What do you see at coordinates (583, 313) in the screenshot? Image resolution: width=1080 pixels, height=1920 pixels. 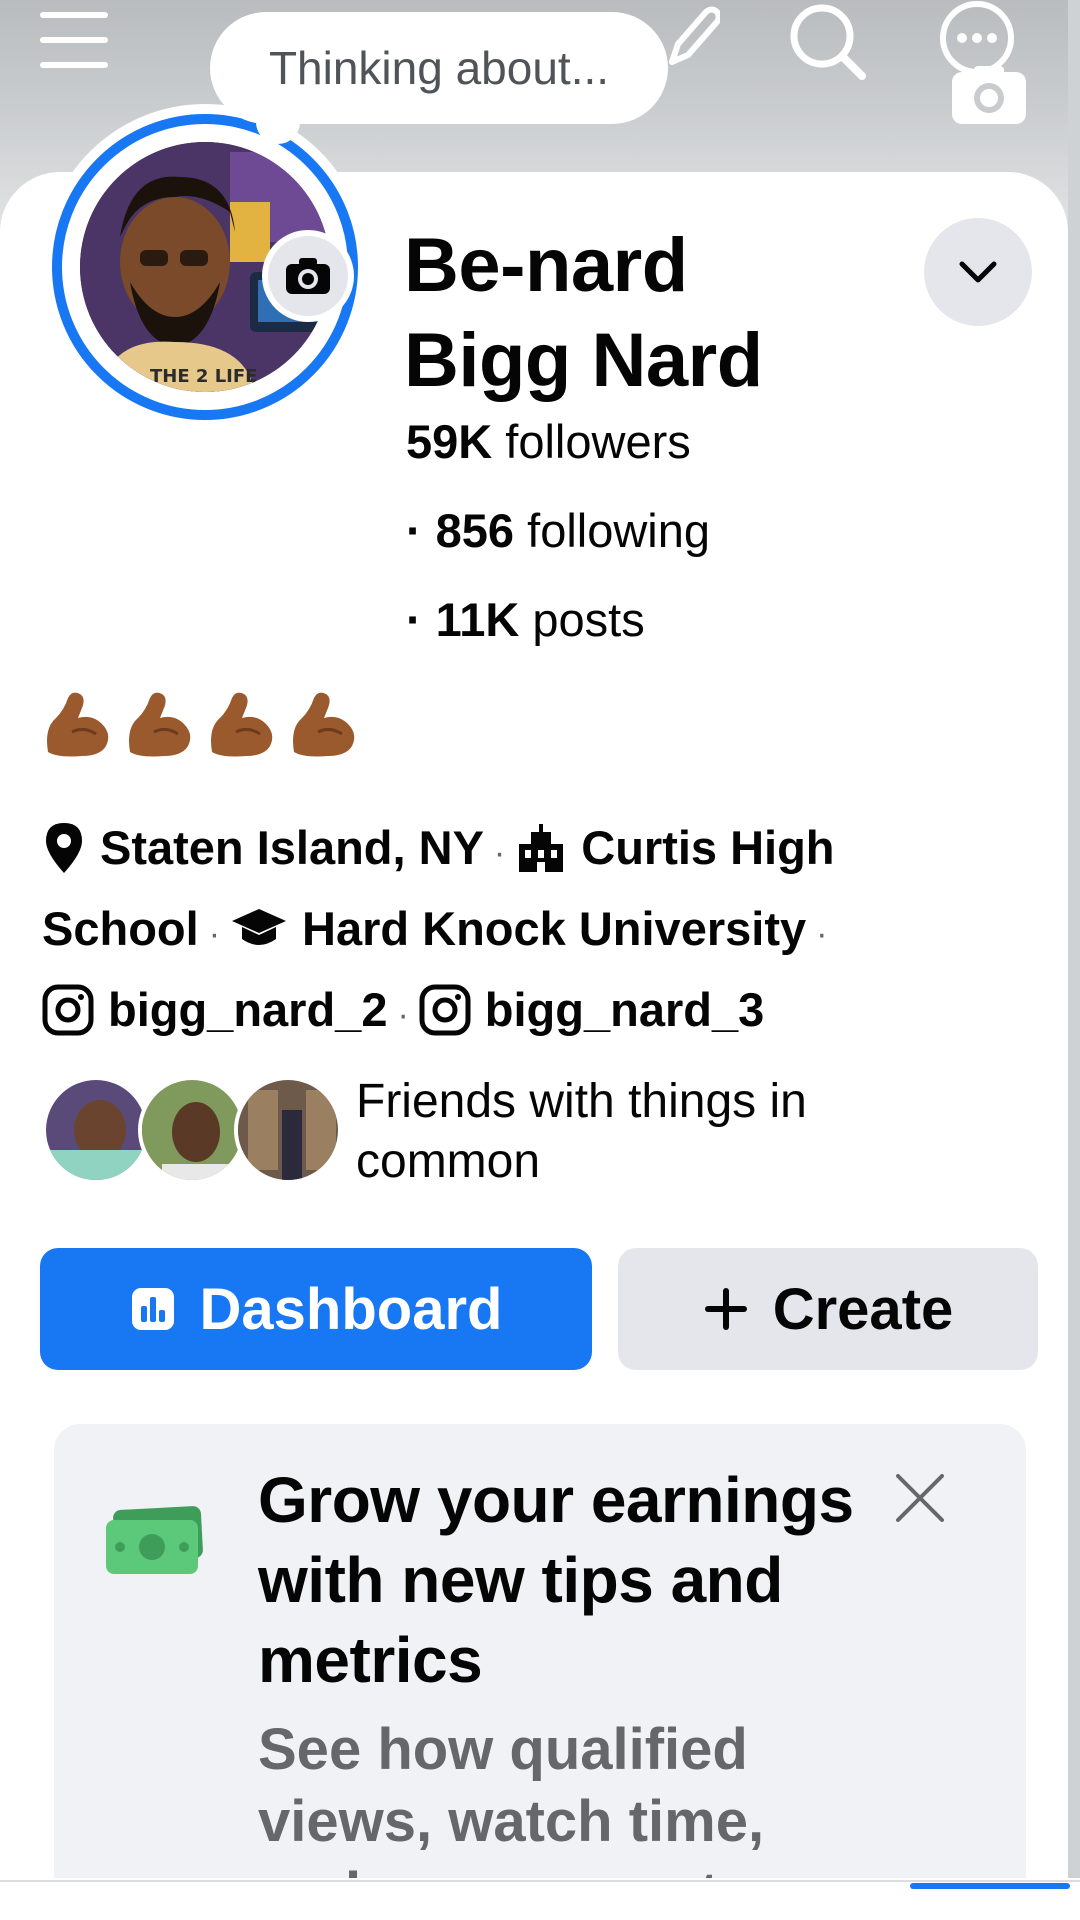 I see `profile-name: Be-nard Bigg Nard` at bounding box center [583, 313].